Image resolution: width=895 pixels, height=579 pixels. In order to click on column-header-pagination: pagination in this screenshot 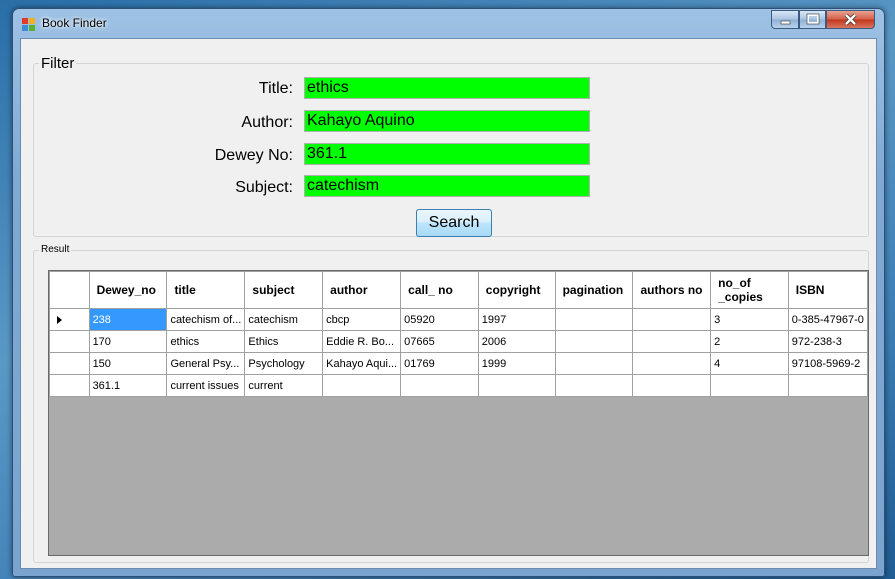, I will do `click(594, 290)`.